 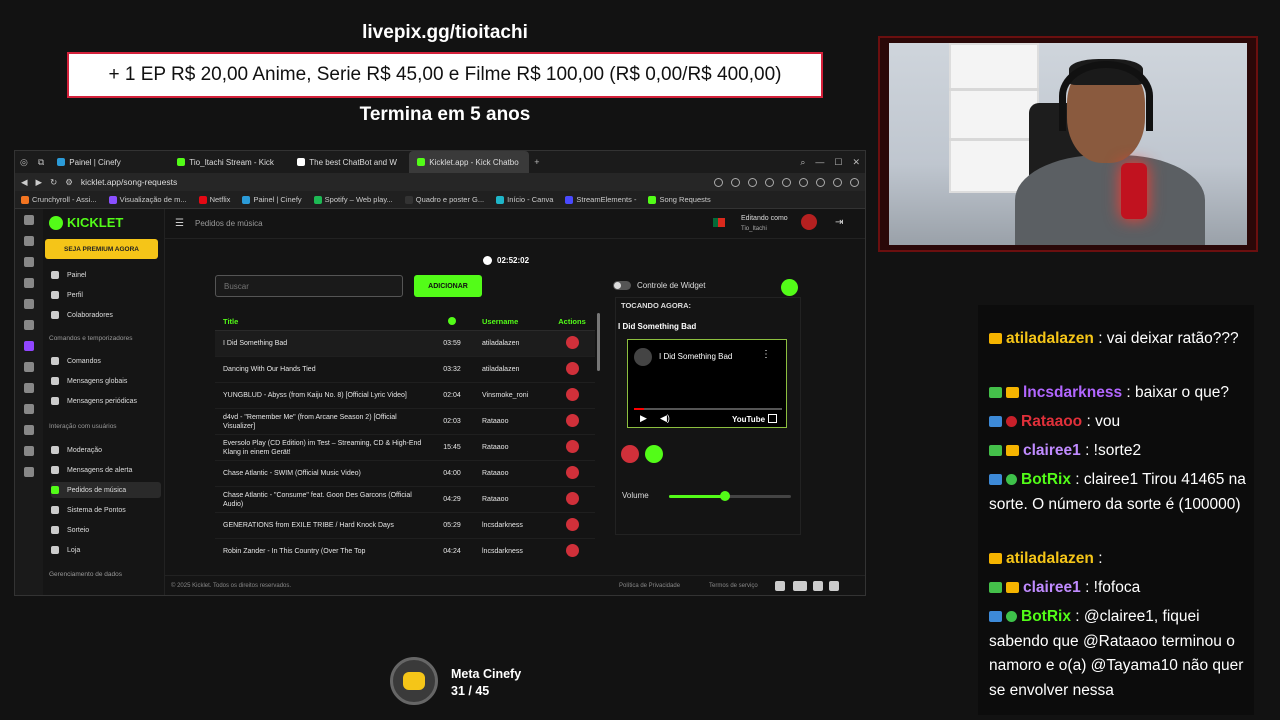 What do you see at coordinates (1051, 421) in the screenshot?
I see `chat-username: Rataaoo` at bounding box center [1051, 421].